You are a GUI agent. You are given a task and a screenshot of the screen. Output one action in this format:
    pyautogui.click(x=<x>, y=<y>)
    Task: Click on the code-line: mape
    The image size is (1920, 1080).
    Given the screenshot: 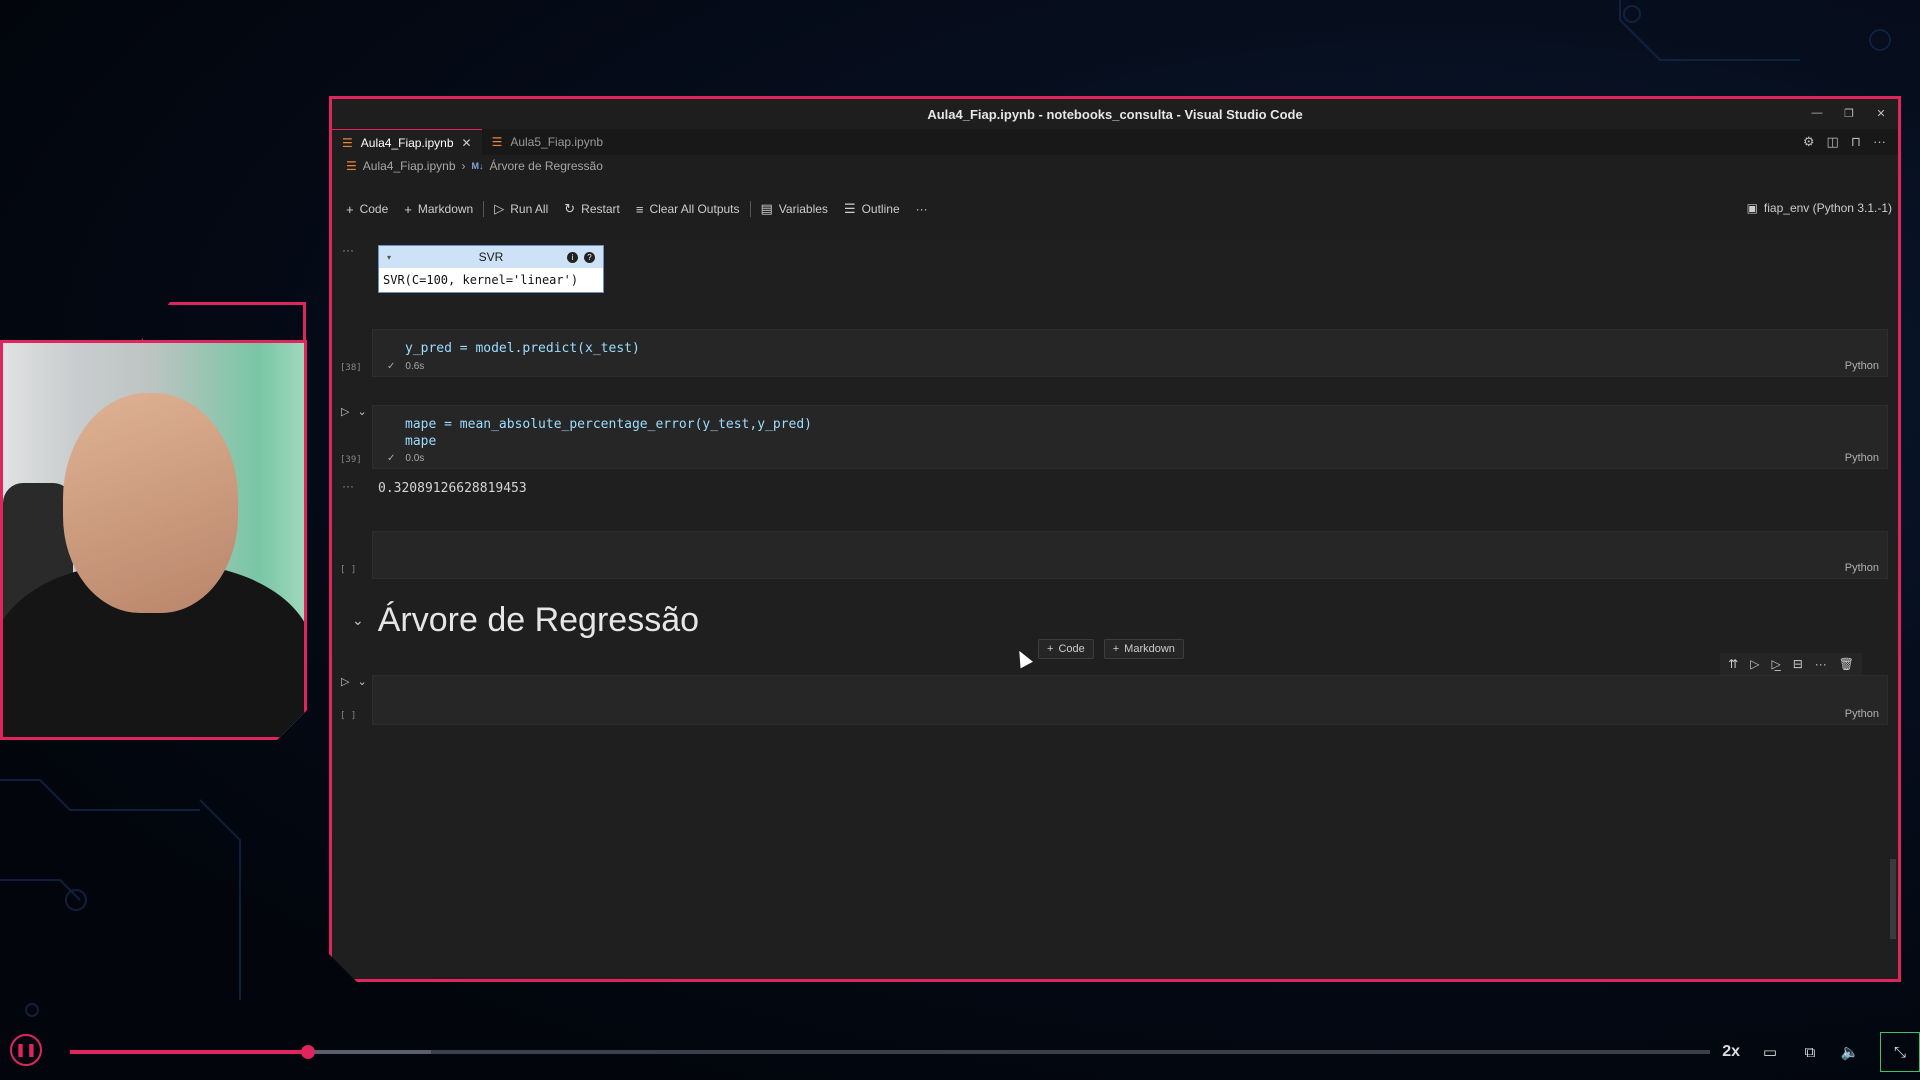 What is the action you would take?
    pyautogui.click(x=421, y=441)
    